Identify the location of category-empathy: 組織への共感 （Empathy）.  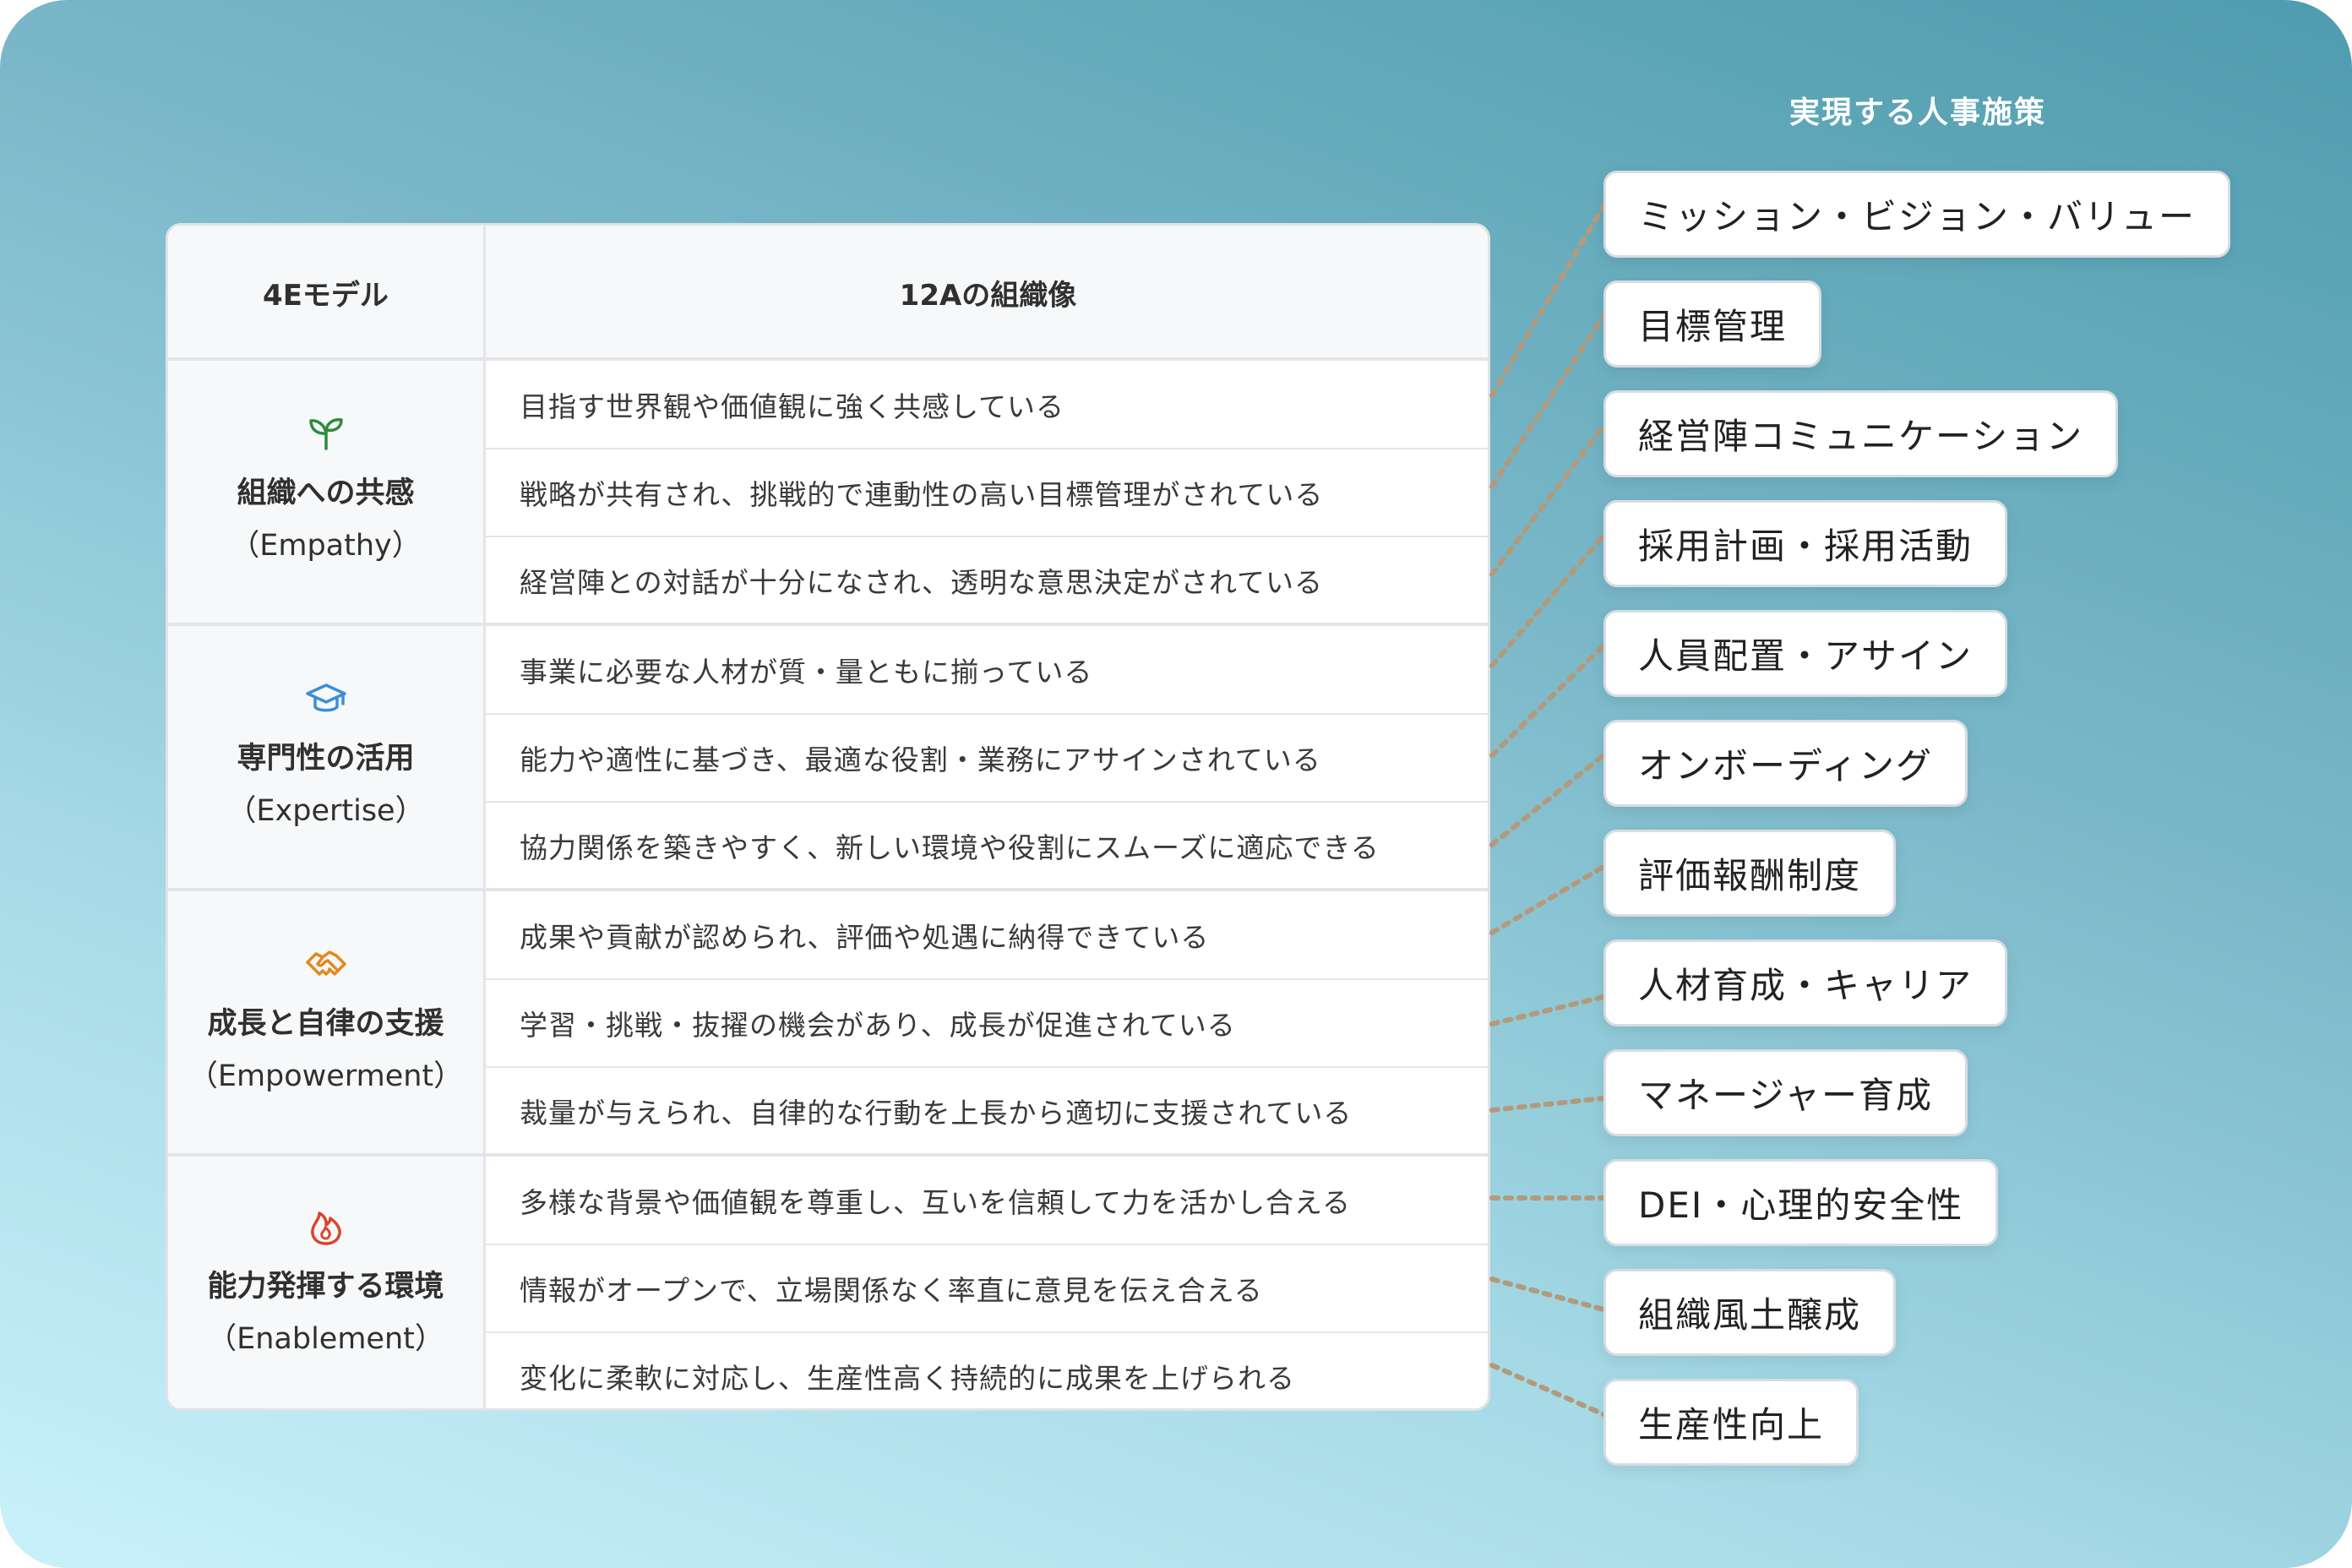
(325, 492).